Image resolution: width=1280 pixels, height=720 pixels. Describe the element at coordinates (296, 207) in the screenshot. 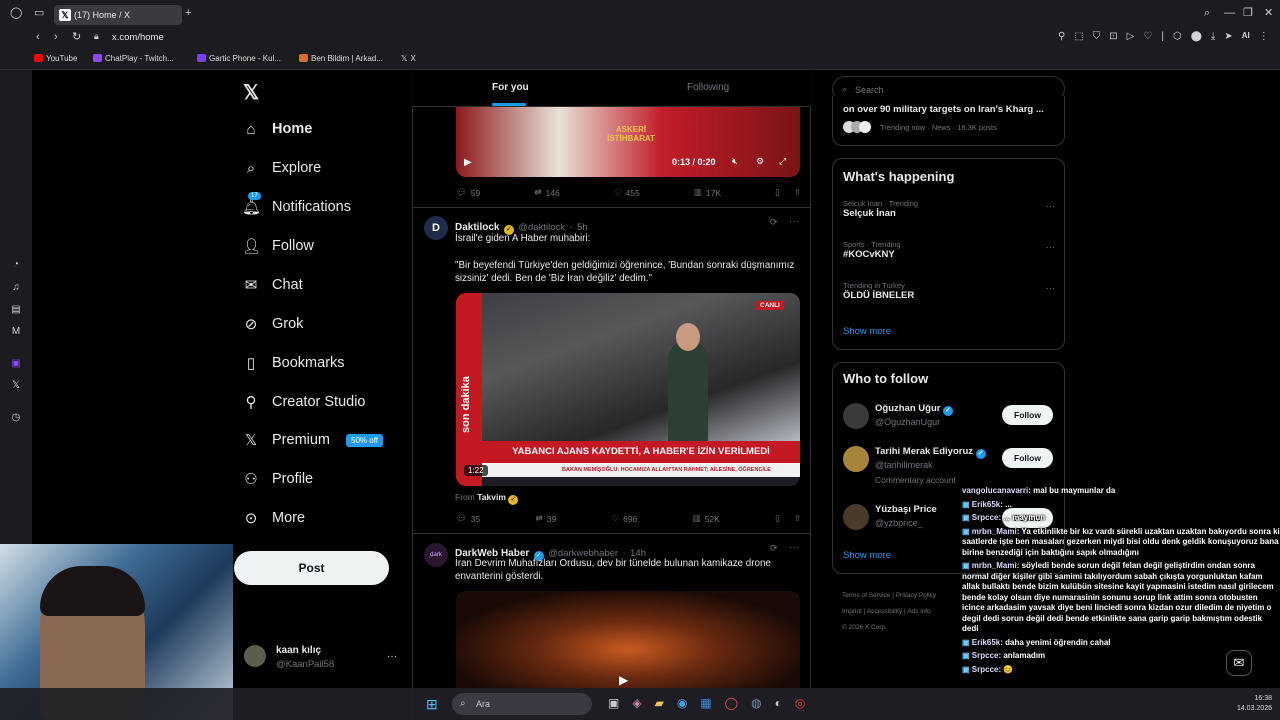

I see `nav-notifications: 🔔︎ 17 Notifications` at that location.